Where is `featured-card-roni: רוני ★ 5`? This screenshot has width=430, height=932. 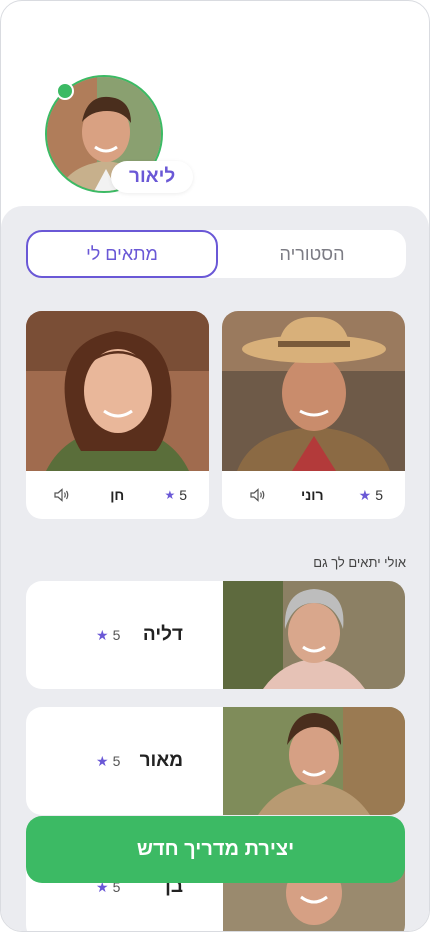
featured-card-roni: רוני ★ 5 is located at coordinates (313, 415).